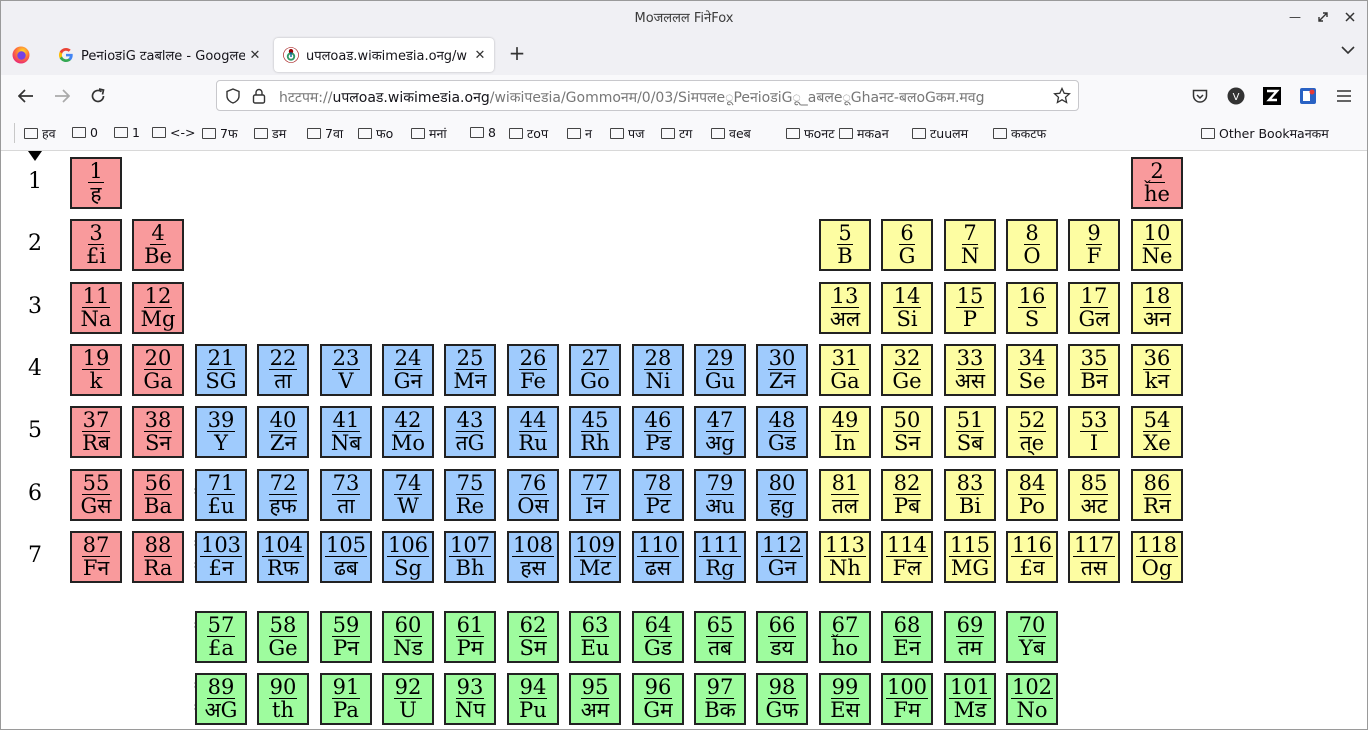 Image resolution: width=1368 pixels, height=730 pixels. Describe the element at coordinates (1272, 96) in the screenshot. I see `zotero-icon` at that location.